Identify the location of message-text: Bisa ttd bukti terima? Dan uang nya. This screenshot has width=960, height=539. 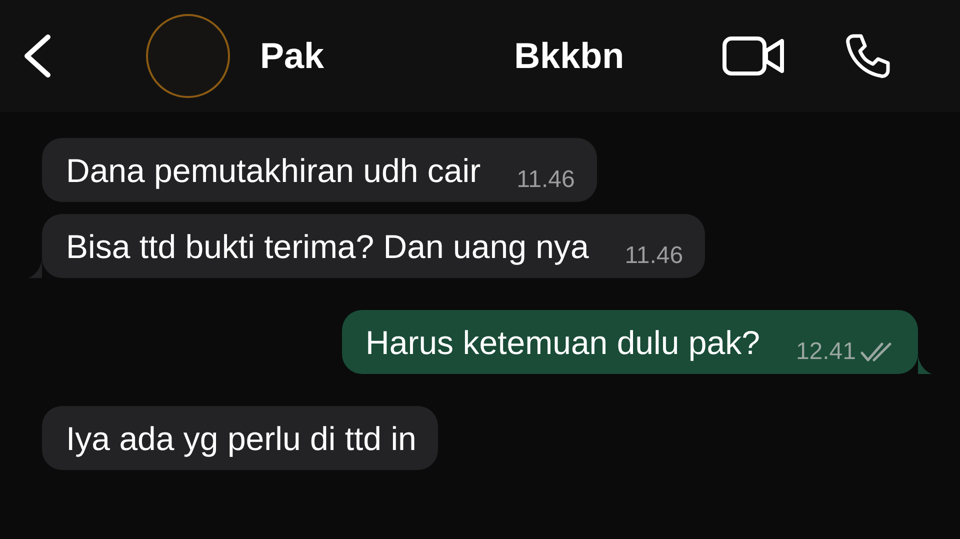
(327, 247).